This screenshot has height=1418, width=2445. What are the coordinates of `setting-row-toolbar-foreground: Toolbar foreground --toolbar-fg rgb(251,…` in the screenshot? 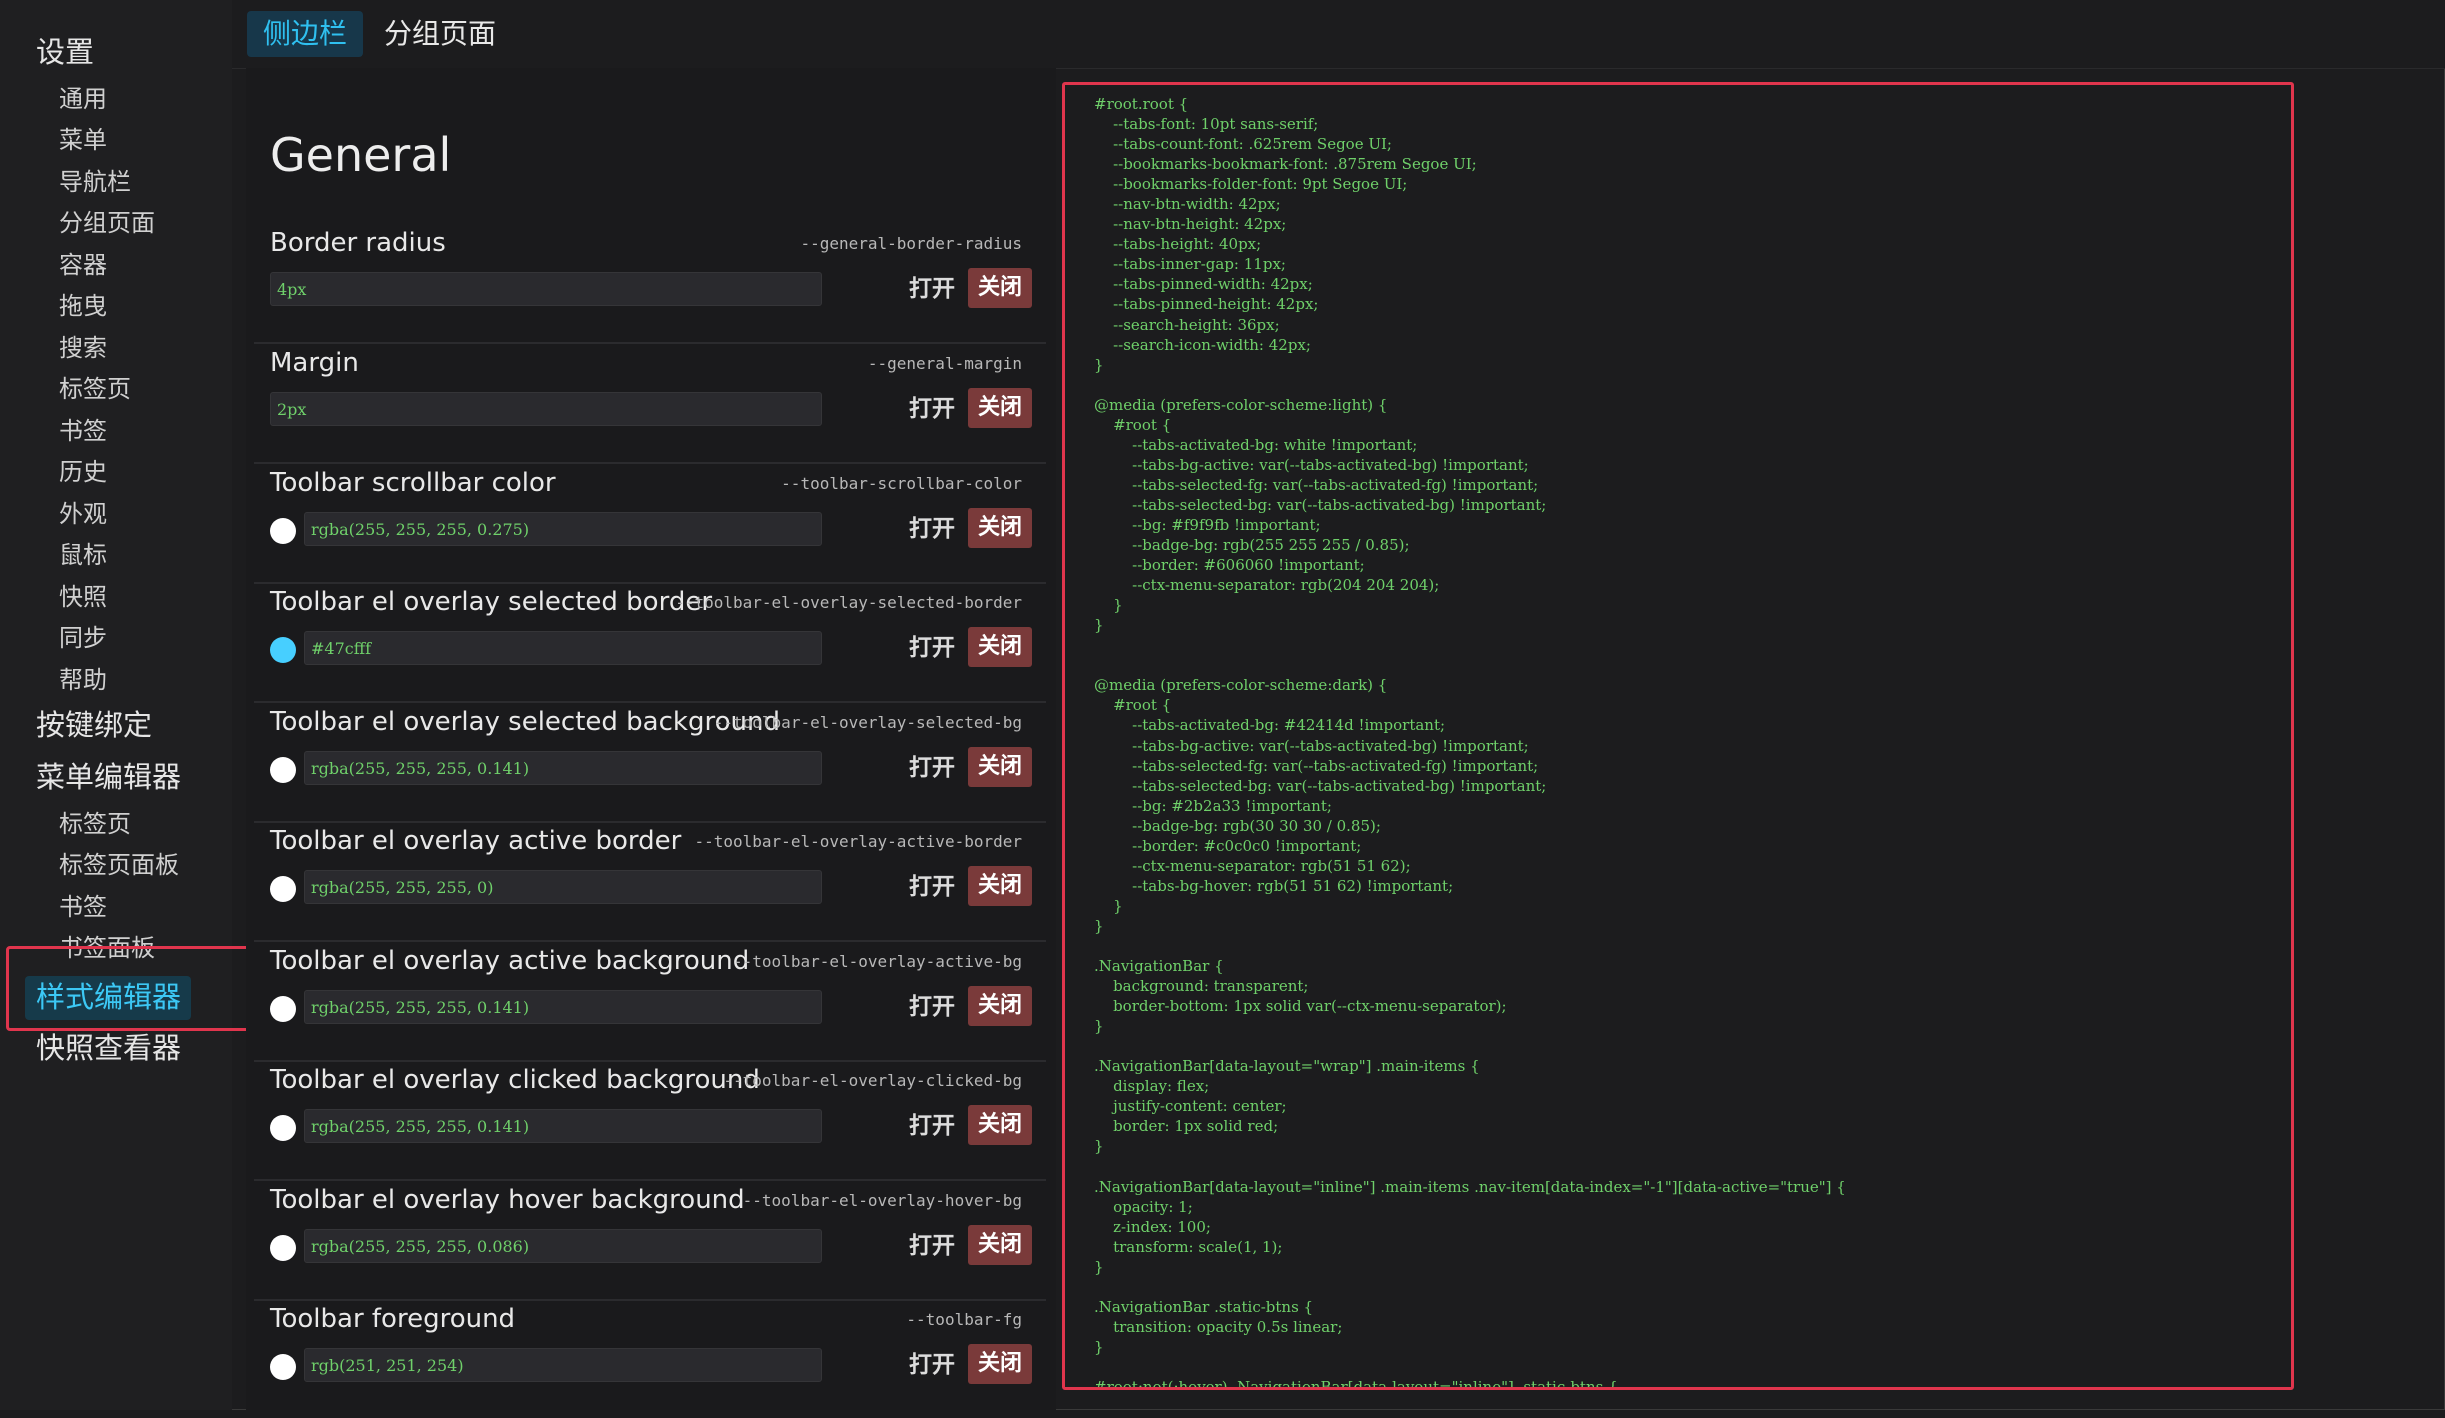 It's located at (650, 1359).